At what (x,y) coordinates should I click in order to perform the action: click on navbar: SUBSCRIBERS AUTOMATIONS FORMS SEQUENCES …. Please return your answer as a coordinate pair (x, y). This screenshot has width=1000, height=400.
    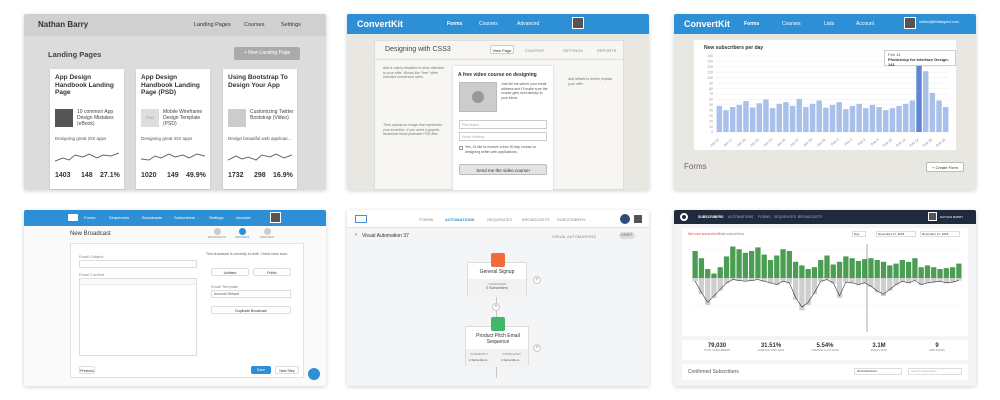
    Looking at the image, I should click on (825, 217).